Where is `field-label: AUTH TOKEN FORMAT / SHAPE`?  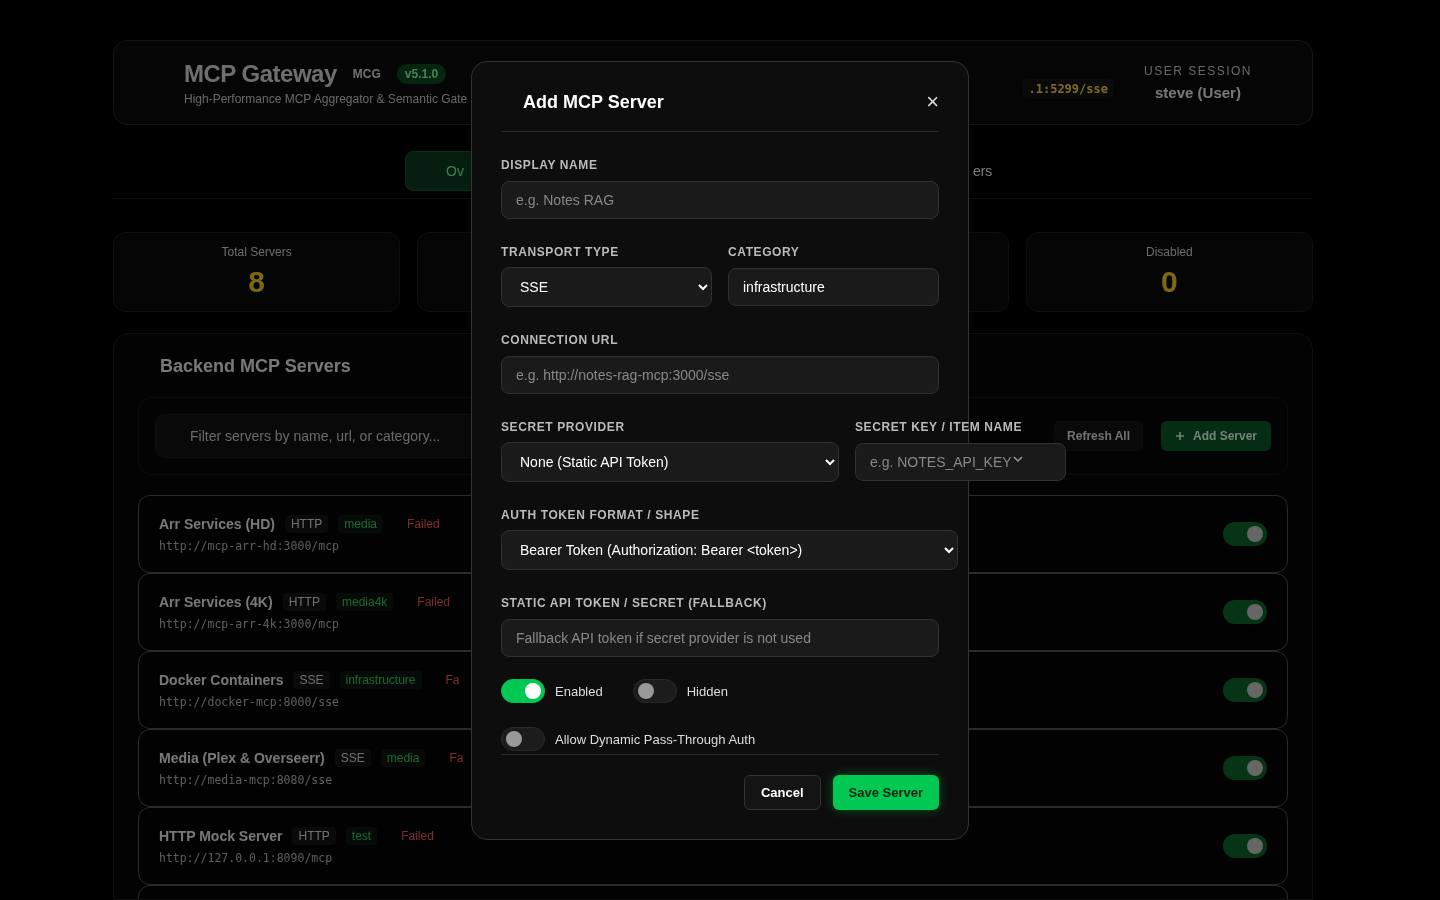
field-label: AUTH TOKEN FORMAT / SHAPE is located at coordinates (601, 515).